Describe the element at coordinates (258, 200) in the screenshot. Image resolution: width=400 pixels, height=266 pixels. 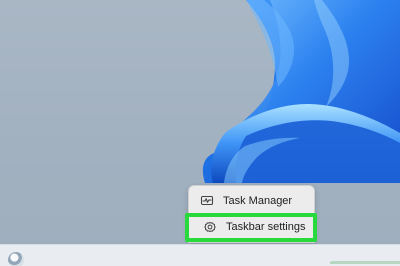
I see `menu-item-label: Task Manager` at that location.